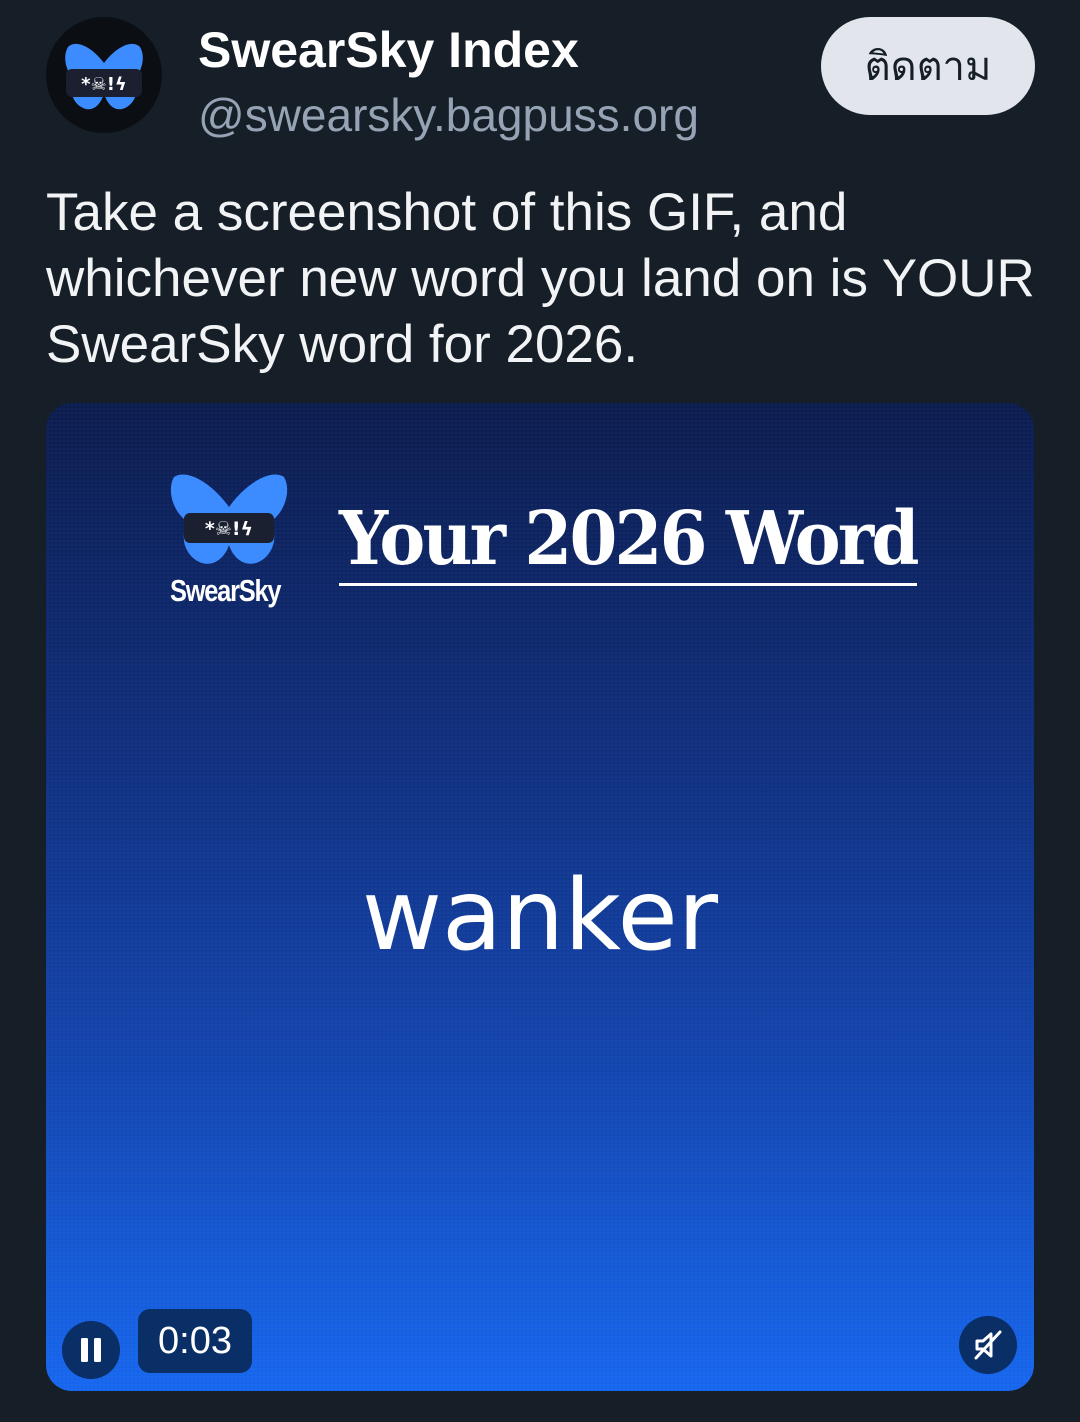 Image resolution: width=1080 pixels, height=1422 pixels. Describe the element at coordinates (388, 50) in the screenshot. I see `author-display-name: SwearSky Index` at that location.